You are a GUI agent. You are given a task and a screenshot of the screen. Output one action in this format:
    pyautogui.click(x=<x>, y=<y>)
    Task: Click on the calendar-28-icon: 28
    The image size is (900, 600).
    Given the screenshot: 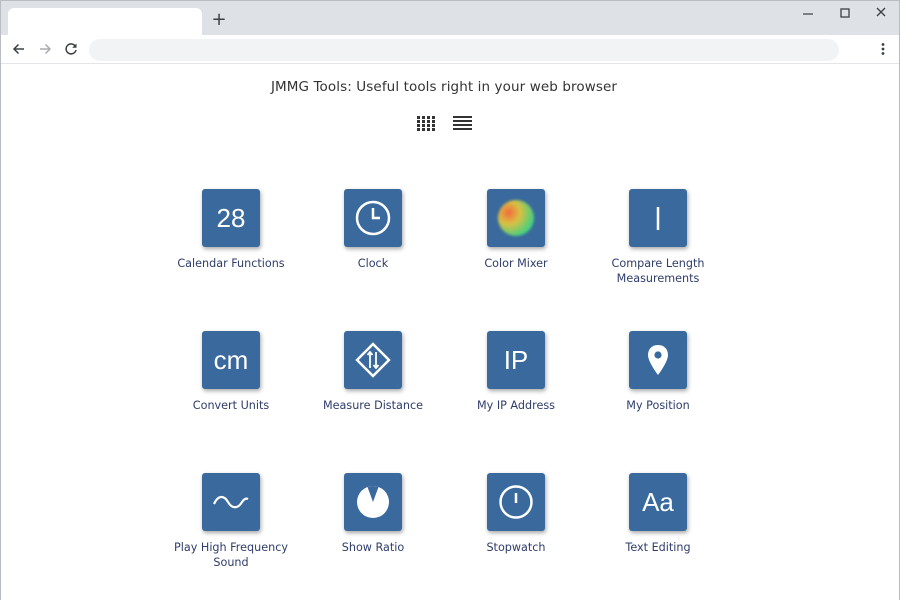 What is the action you would take?
    pyautogui.click(x=231, y=218)
    